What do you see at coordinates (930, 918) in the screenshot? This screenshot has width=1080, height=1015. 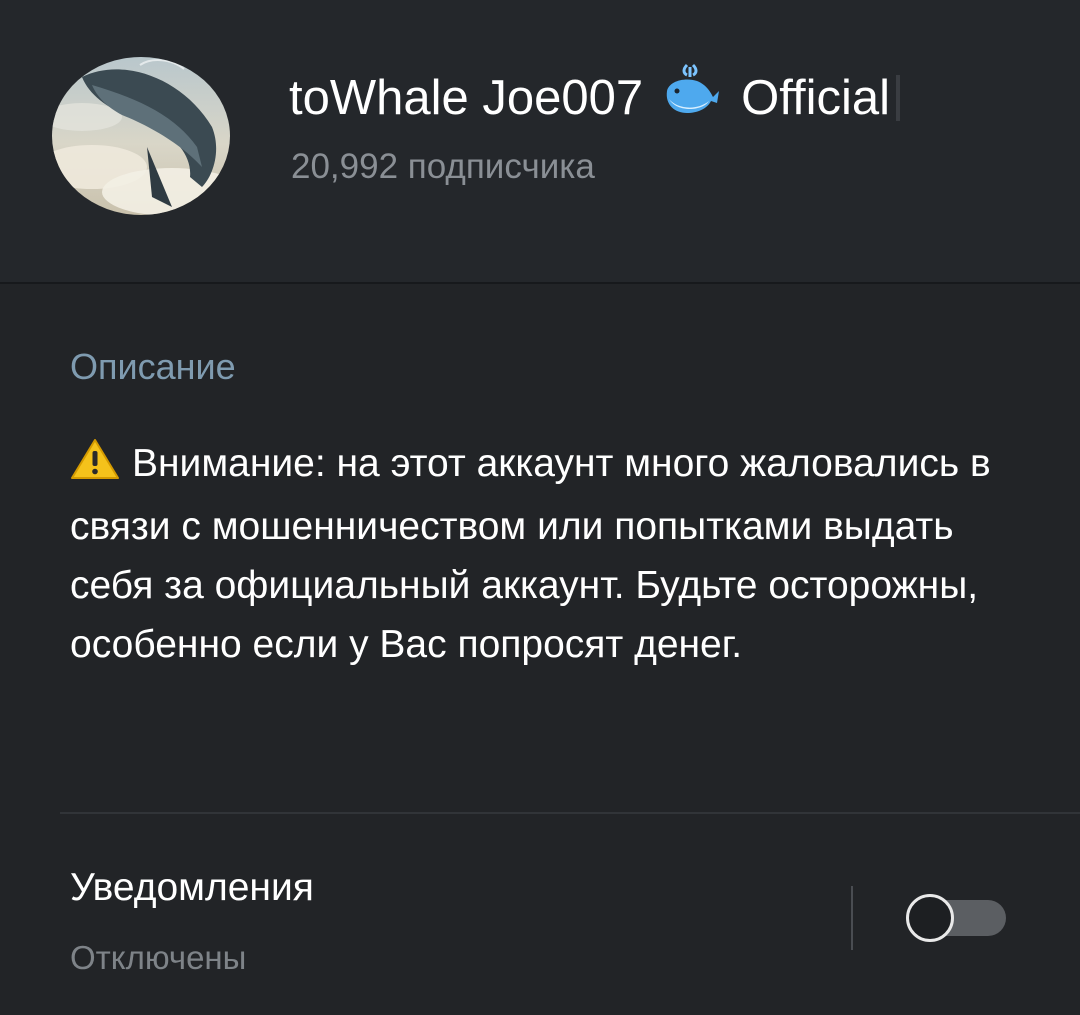 I see `toggle-knob` at bounding box center [930, 918].